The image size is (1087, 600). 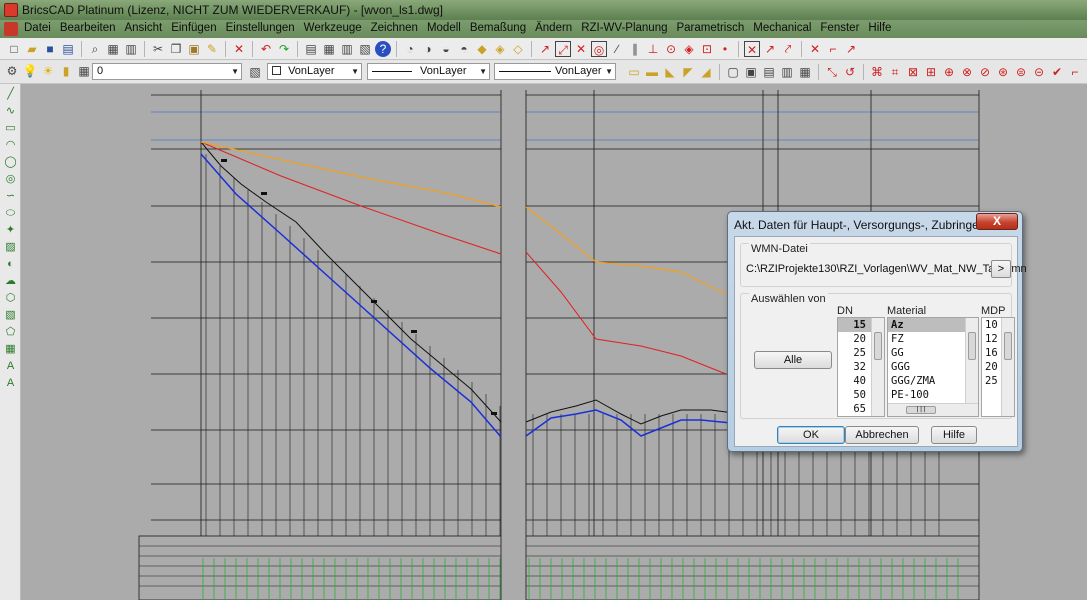 I want to click on sun-icon: ☀, so click(x=48, y=71).